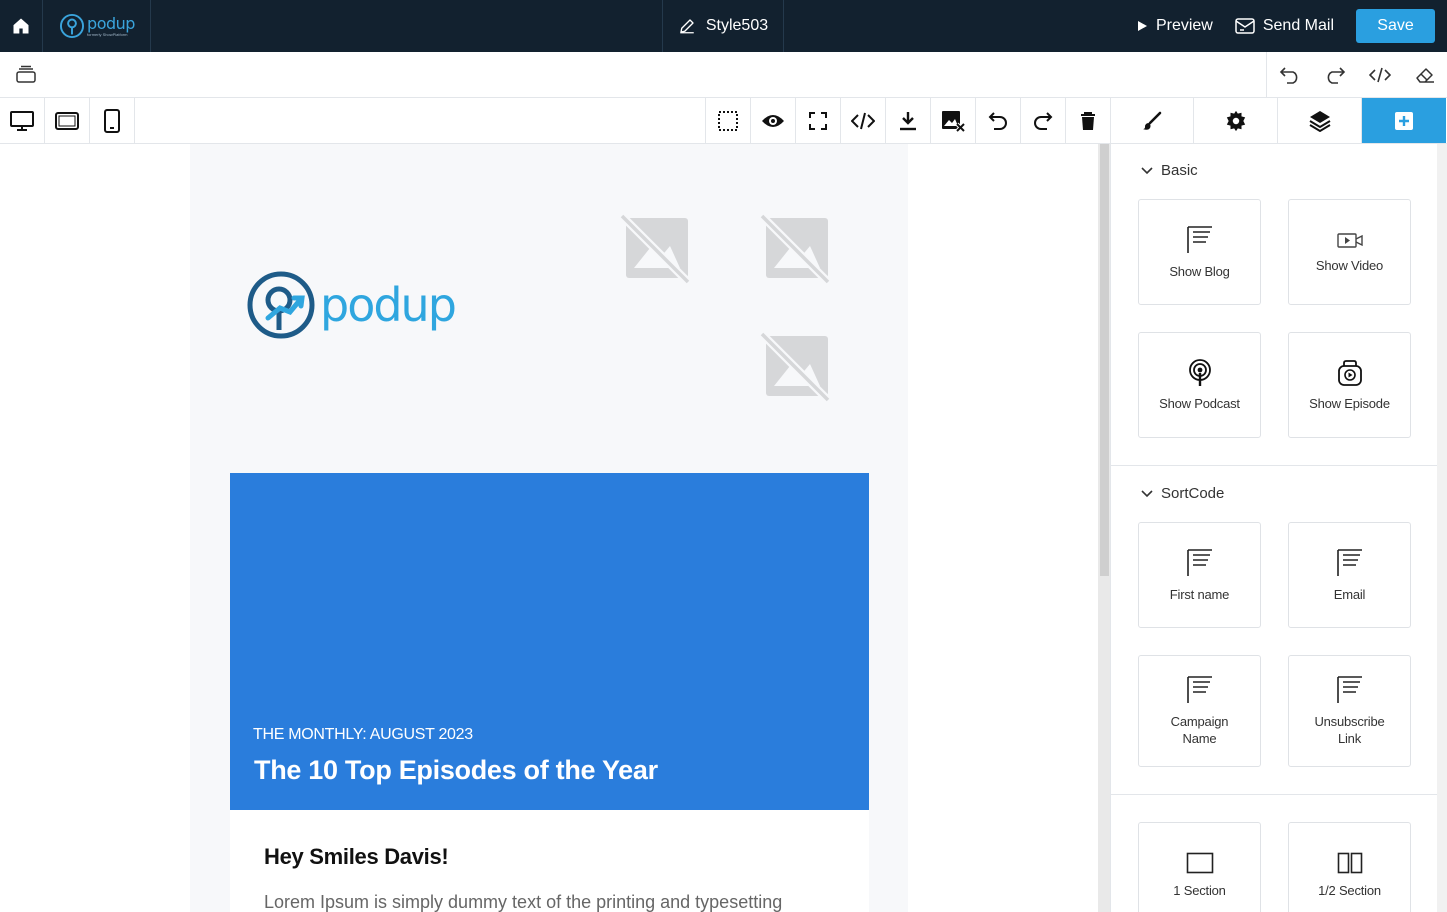 The image size is (1447, 912). I want to click on fullscreen-icon, so click(818, 120).